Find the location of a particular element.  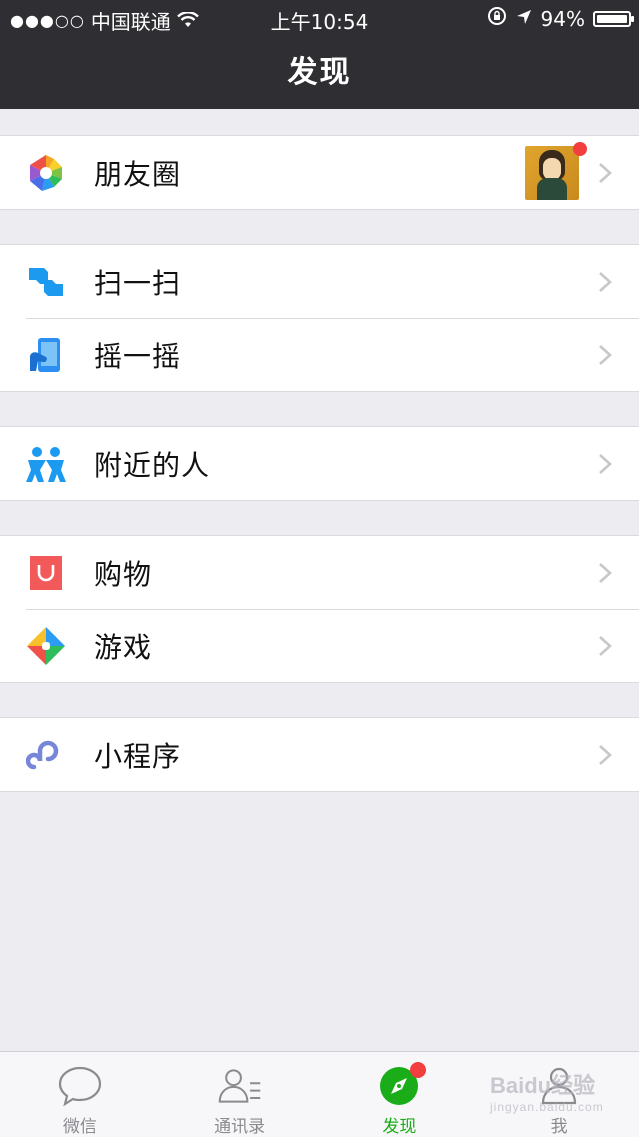

shopping-games-group: 购物 游戏 is located at coordinates (319, 609).